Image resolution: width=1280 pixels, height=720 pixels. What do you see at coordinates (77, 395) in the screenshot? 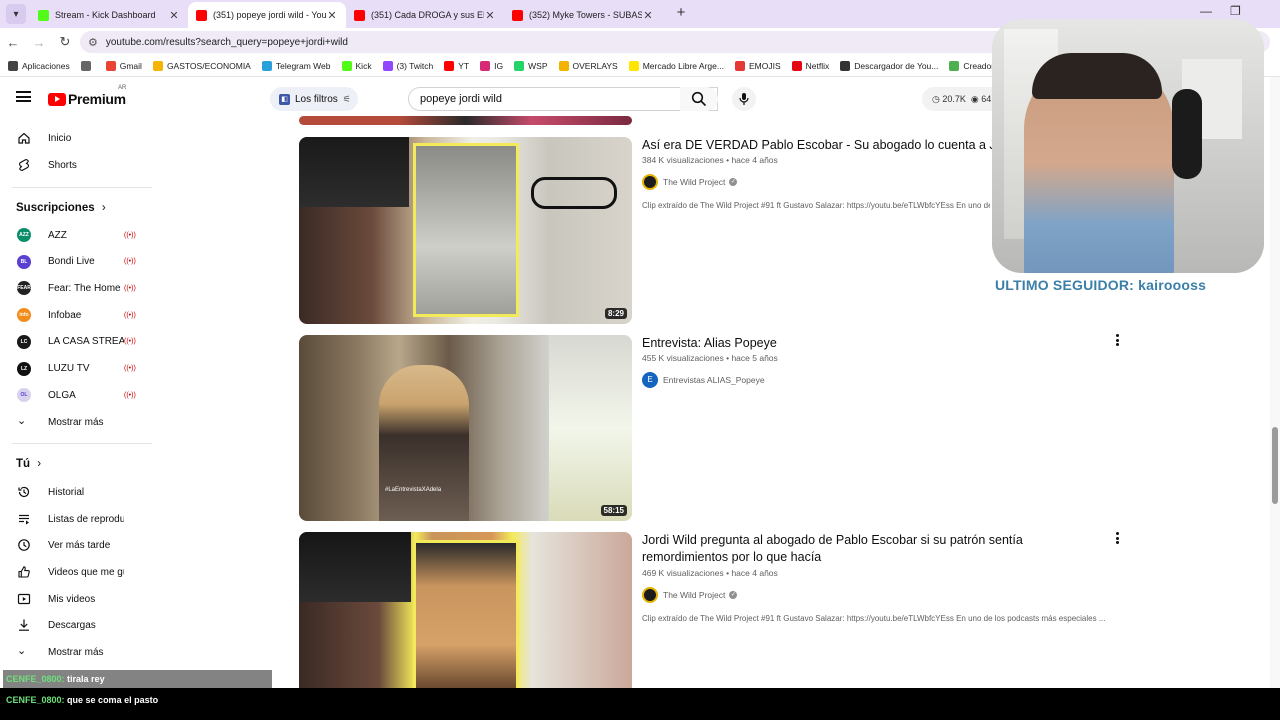
I see `sidebar-item-subscription: OL OLGA ((•))` at bounding box center [77, 395].